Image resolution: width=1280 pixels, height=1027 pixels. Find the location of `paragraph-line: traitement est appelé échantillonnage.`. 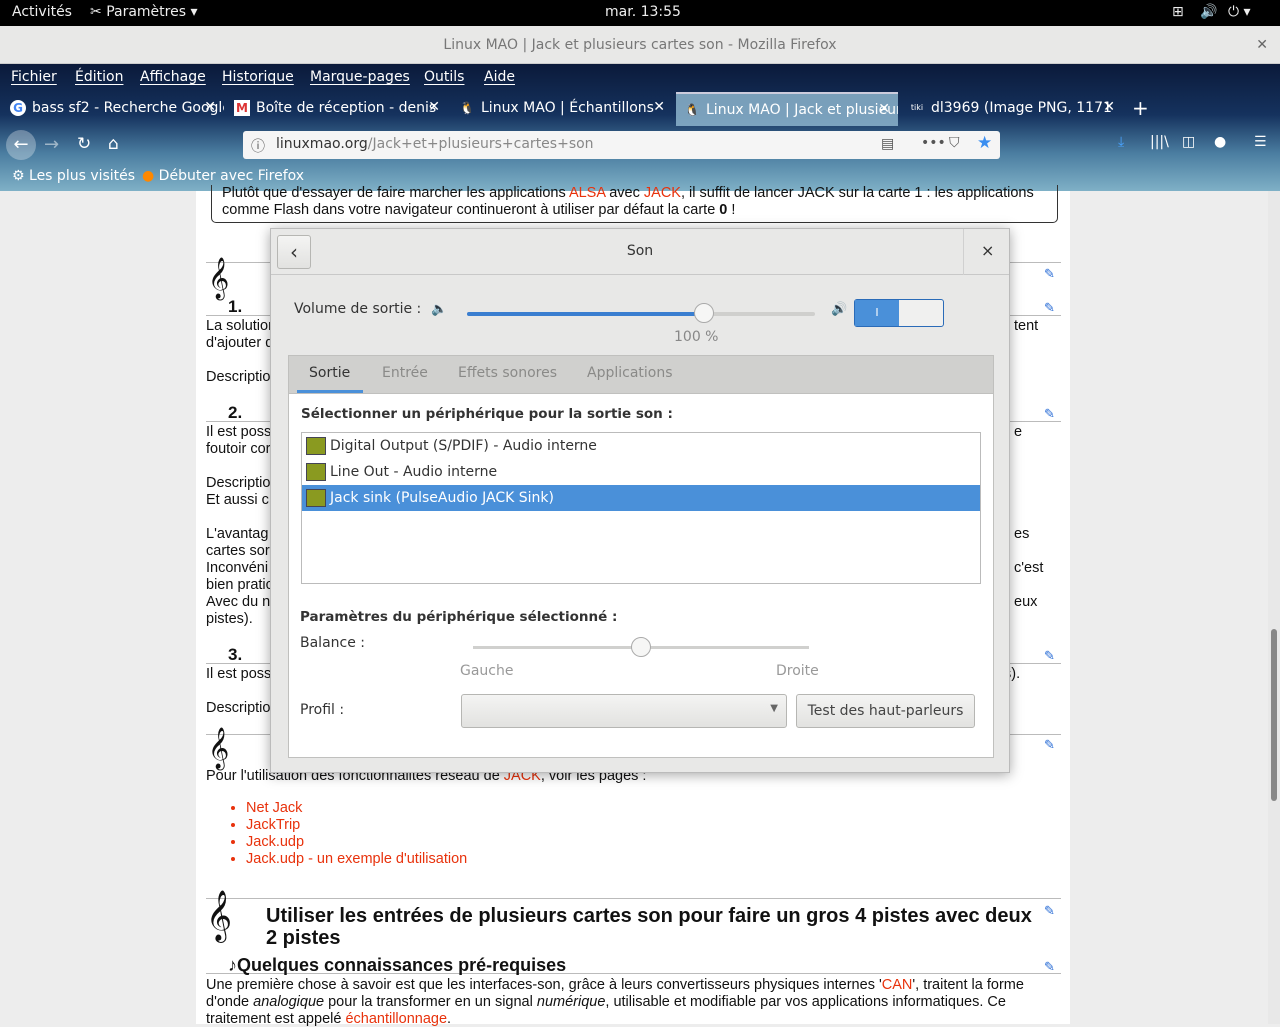

paragraph-line: traitement est appelé échantillonnage. is located at coordinates (329, 1019).